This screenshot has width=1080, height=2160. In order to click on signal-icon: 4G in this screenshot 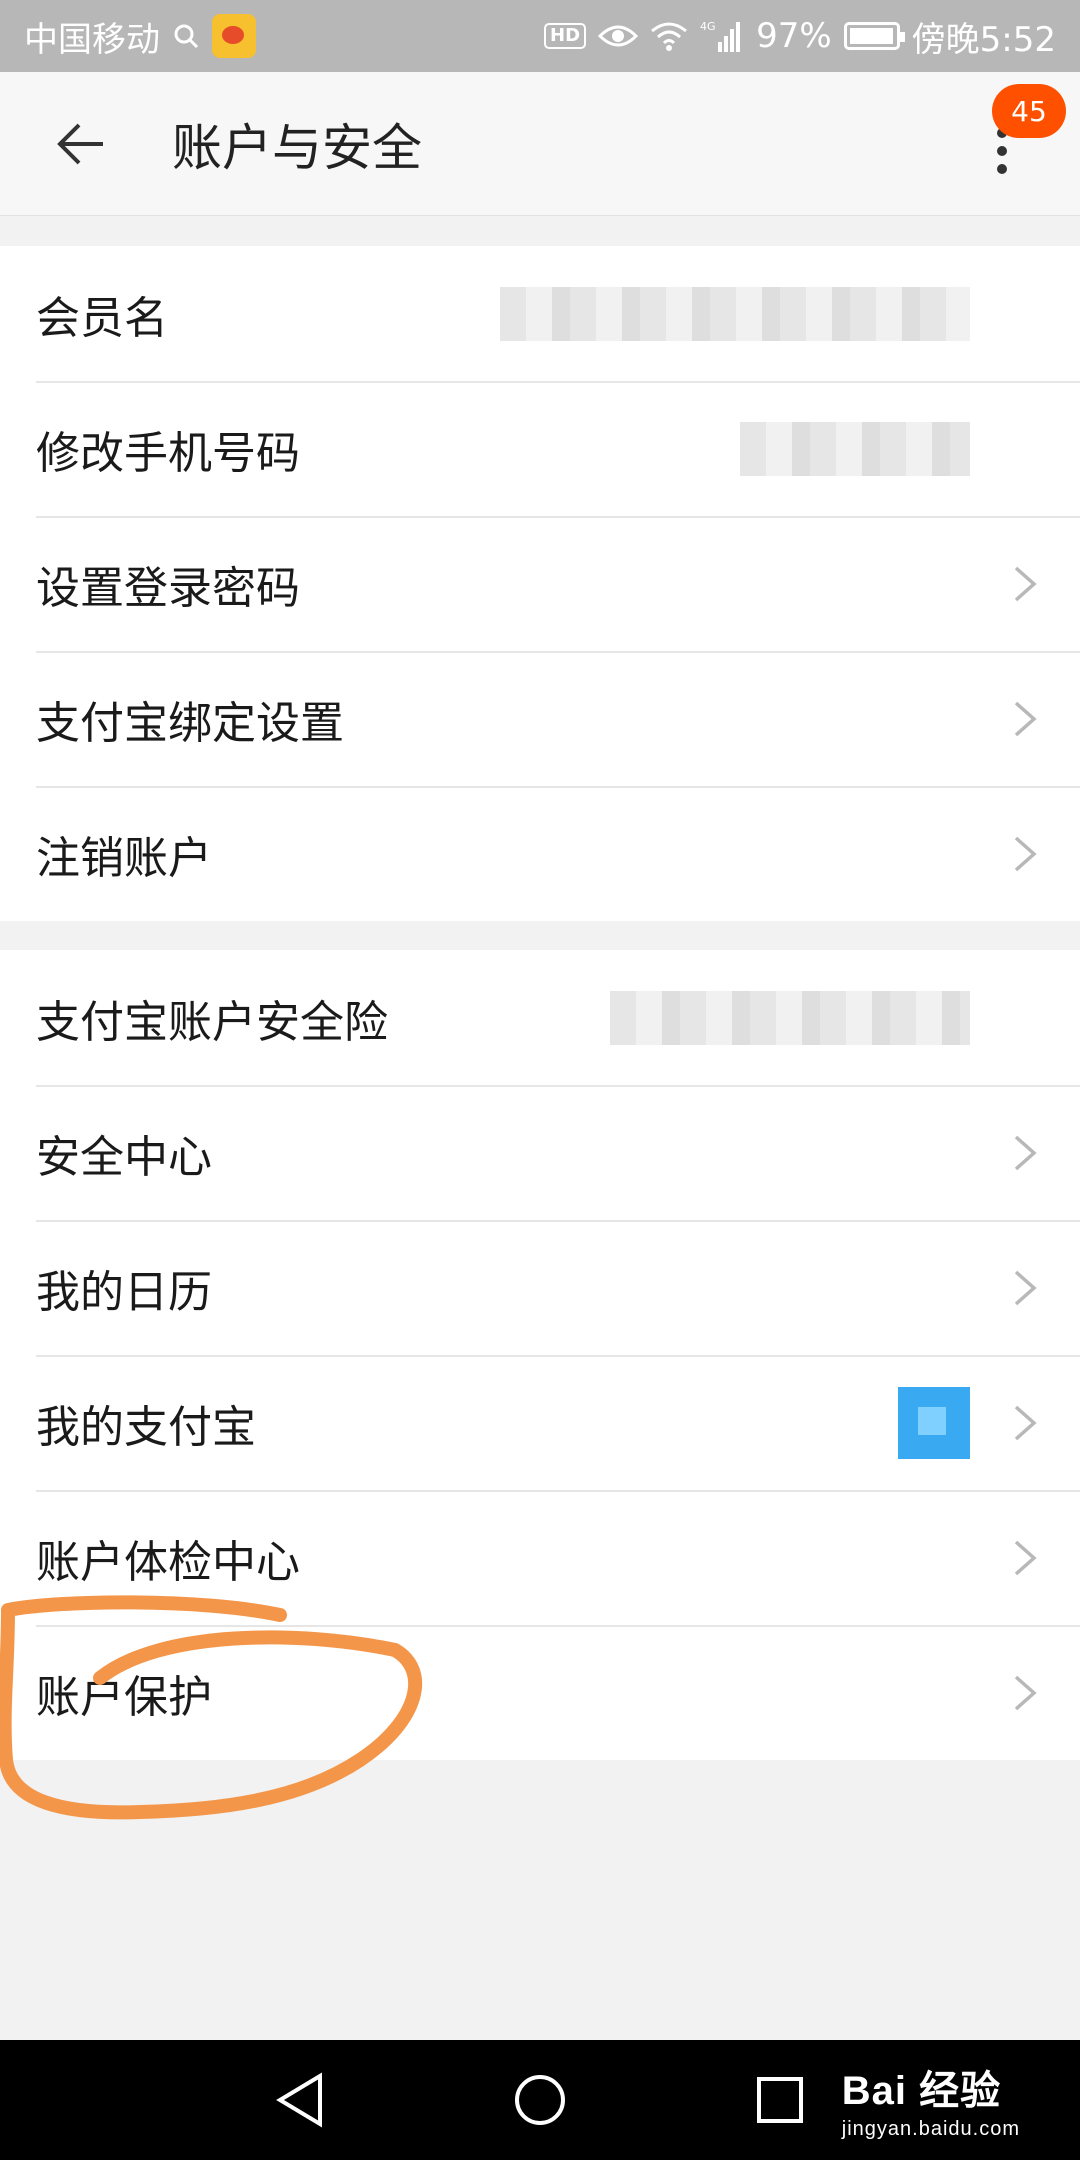, I will do `click(722, 36)`.